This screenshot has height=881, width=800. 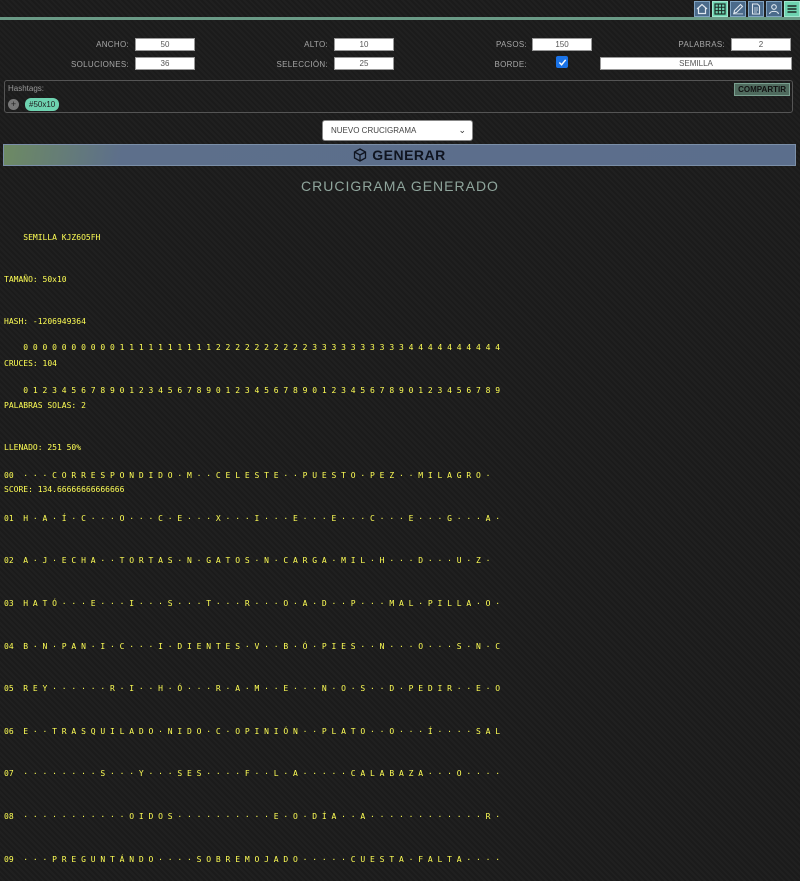 What do you see at coordinates (398, 96) in the screenshot?
I see `hashtags-panel: Hashtags: COMPARTIR + #50x10` at bounding box center [398, 96].